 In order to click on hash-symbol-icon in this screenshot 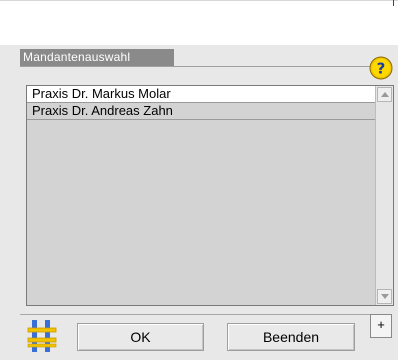, I will do `click(42, 336)`.